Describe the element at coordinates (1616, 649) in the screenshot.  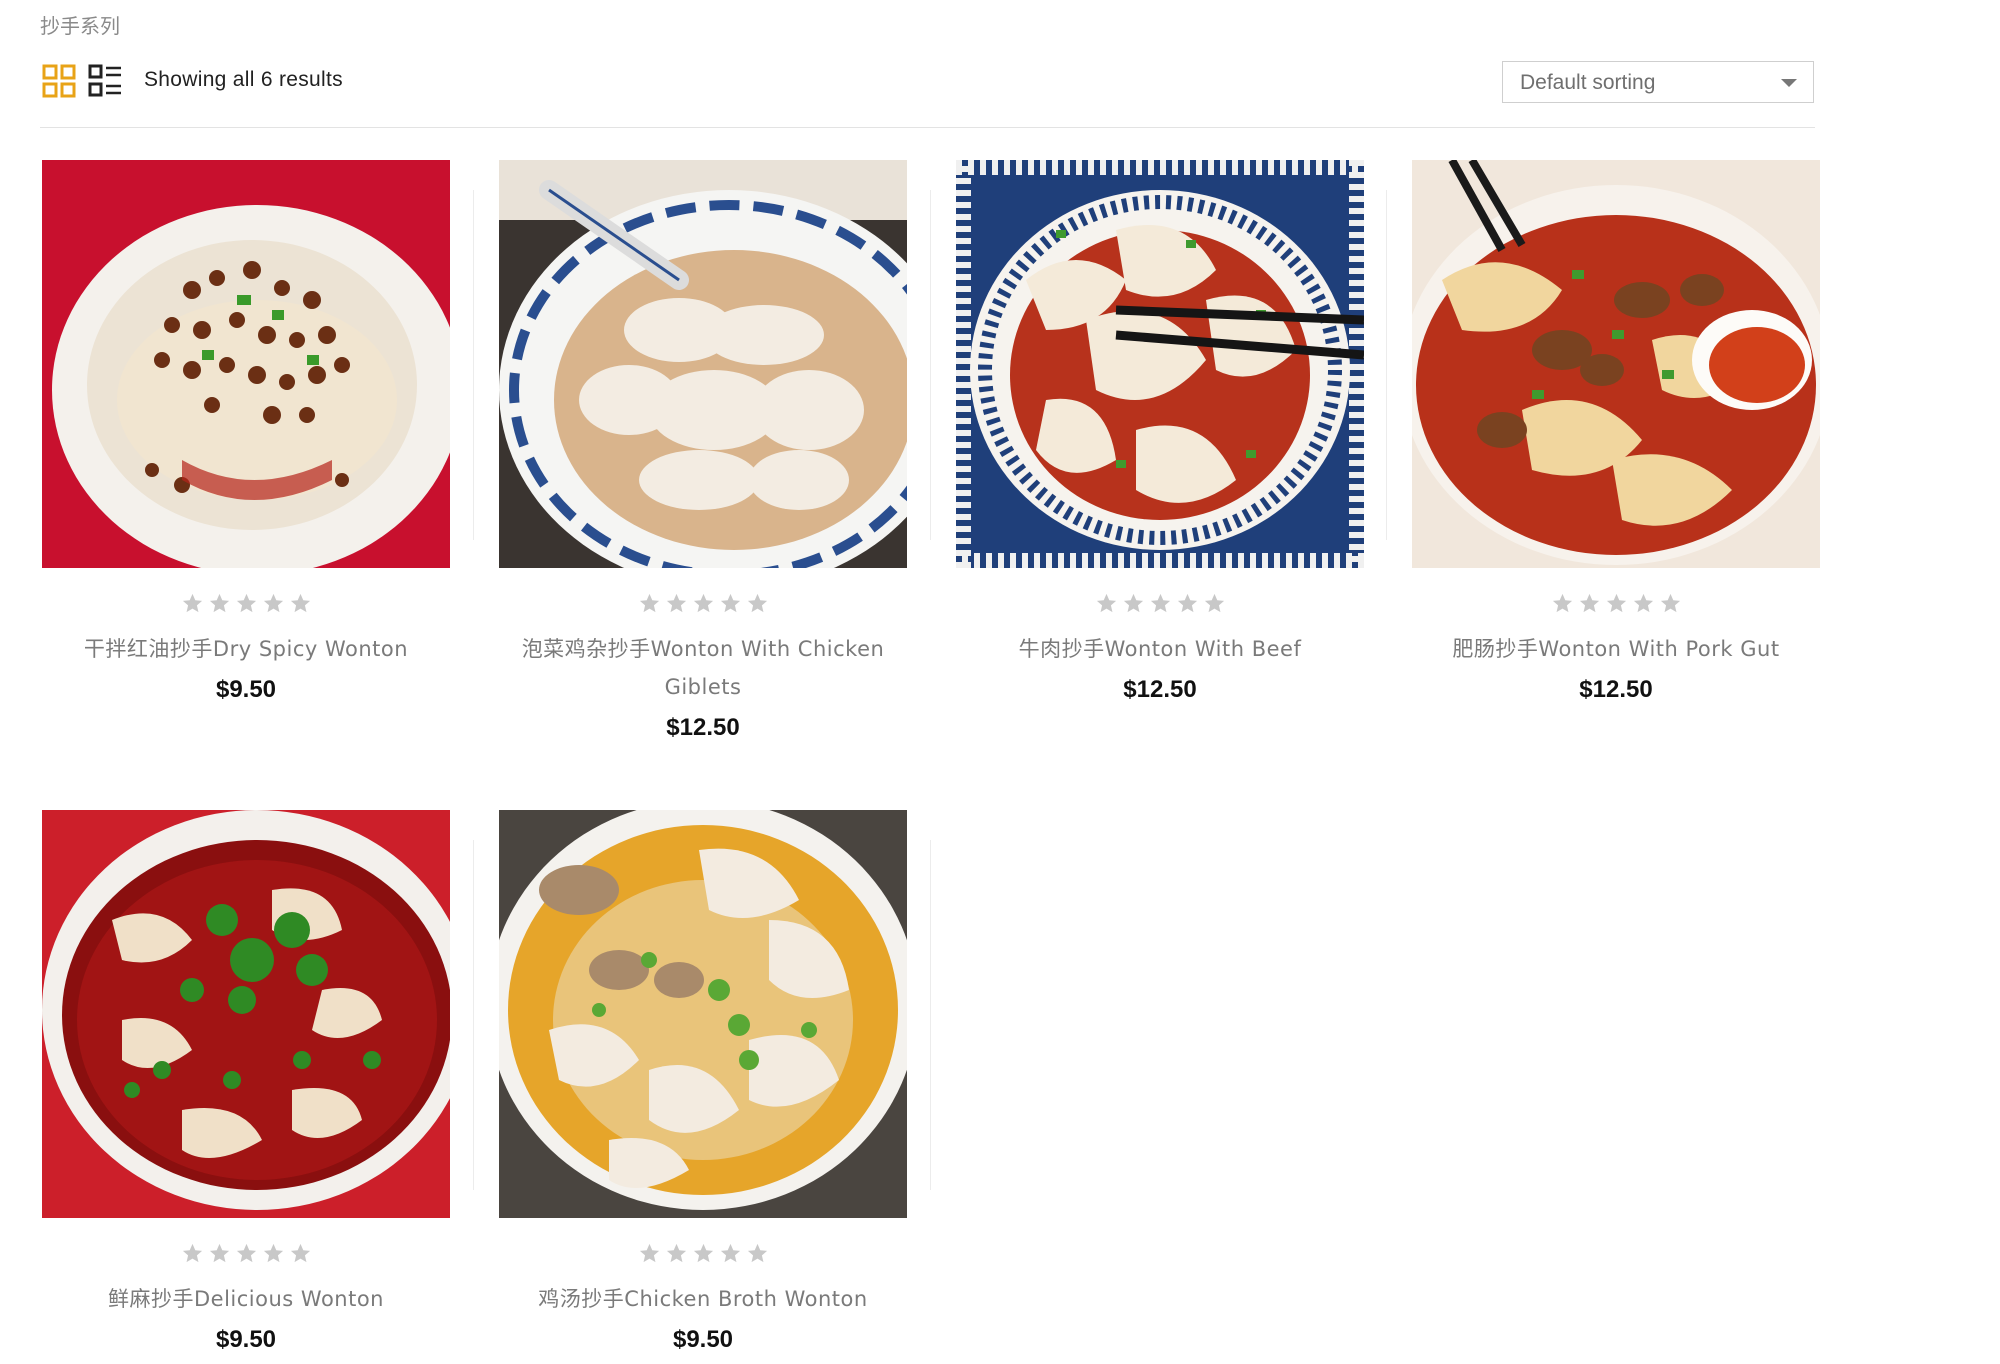
I see `product-title: 肥肠抄手Wonton With Pork Gut` at that location.